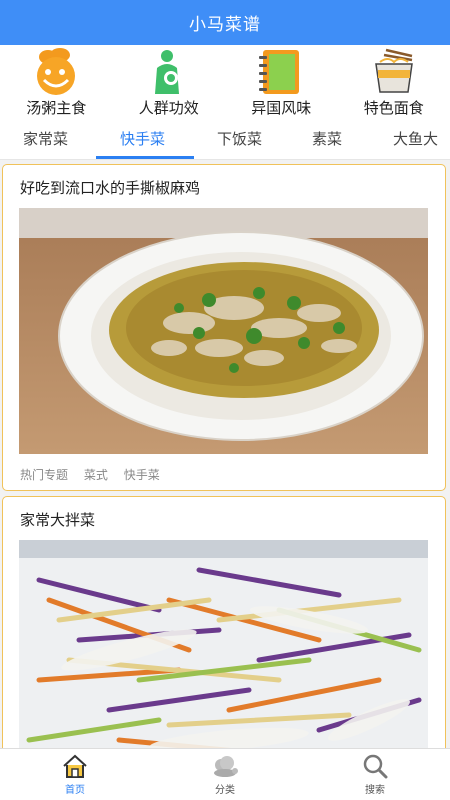  I want to click on recipe-tabs: 家常菜 快手菜 下饭菜 素菜 大鱼大, so click(225, 140).